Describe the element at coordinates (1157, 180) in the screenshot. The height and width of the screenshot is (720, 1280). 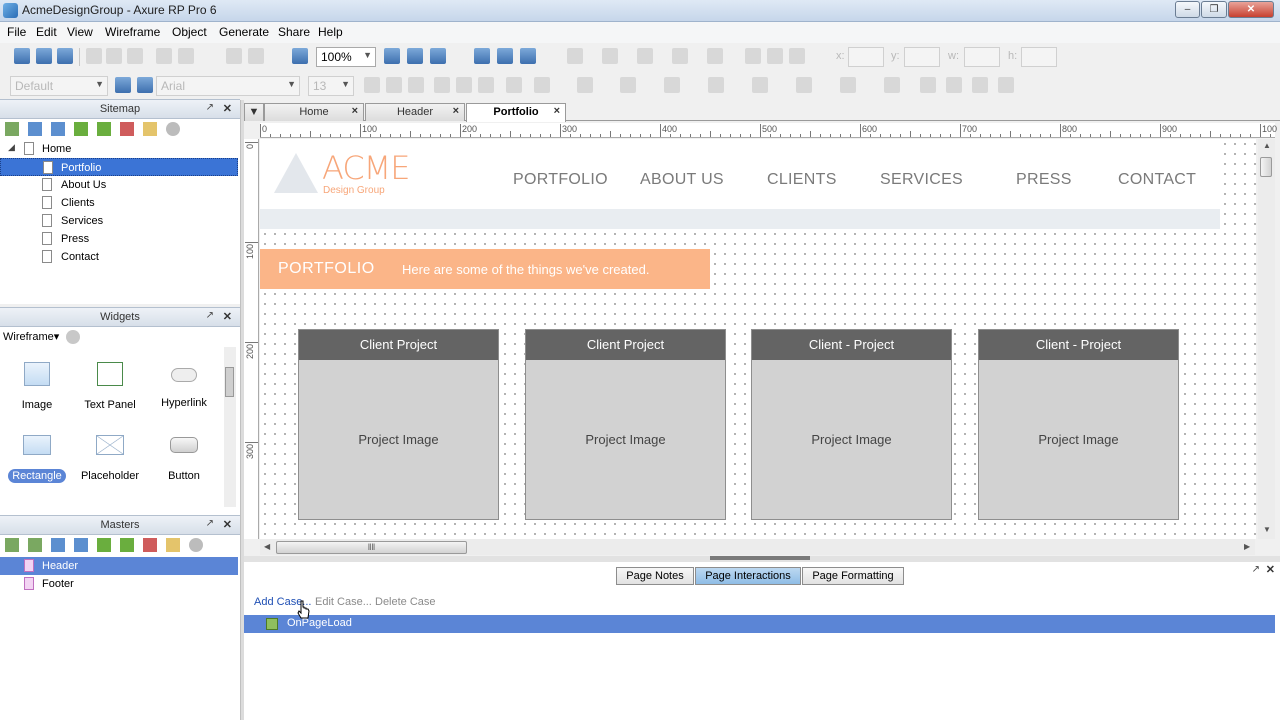
I see `nav-contact: CONTACT` at that location.